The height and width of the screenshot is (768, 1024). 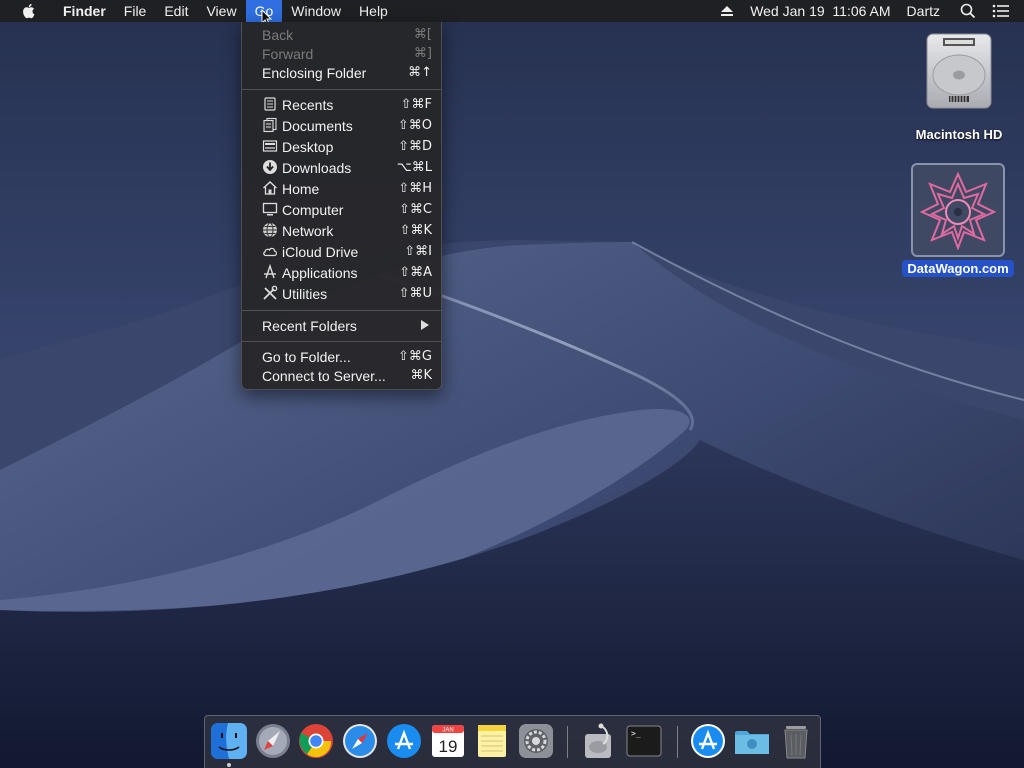 I want to click on menu-view: View, so click(x=221, y=11).